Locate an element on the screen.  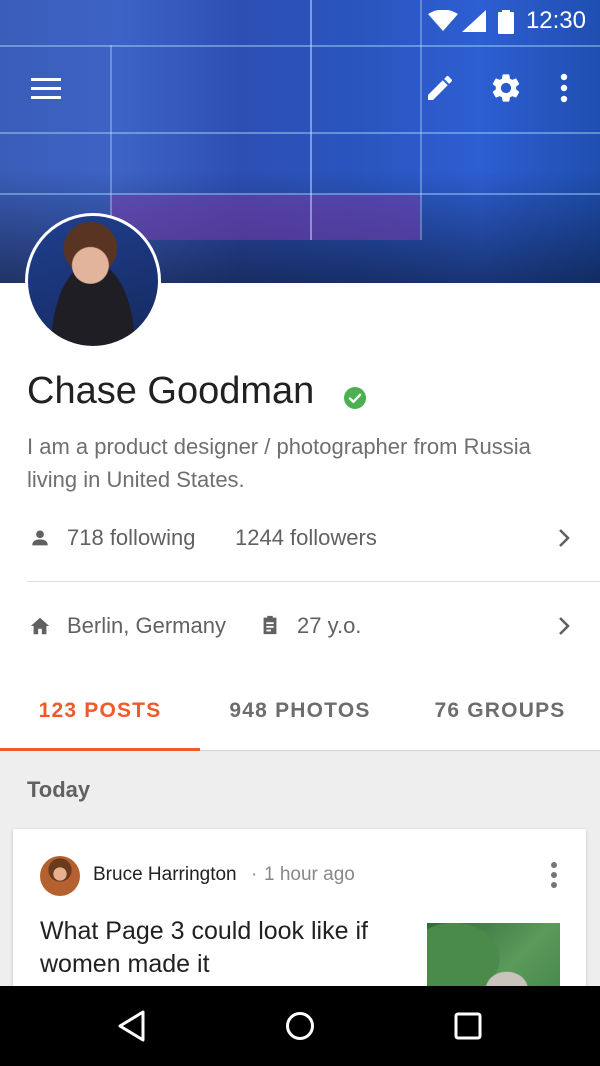
recents-square-icon is located at coordinates (468, 1026).